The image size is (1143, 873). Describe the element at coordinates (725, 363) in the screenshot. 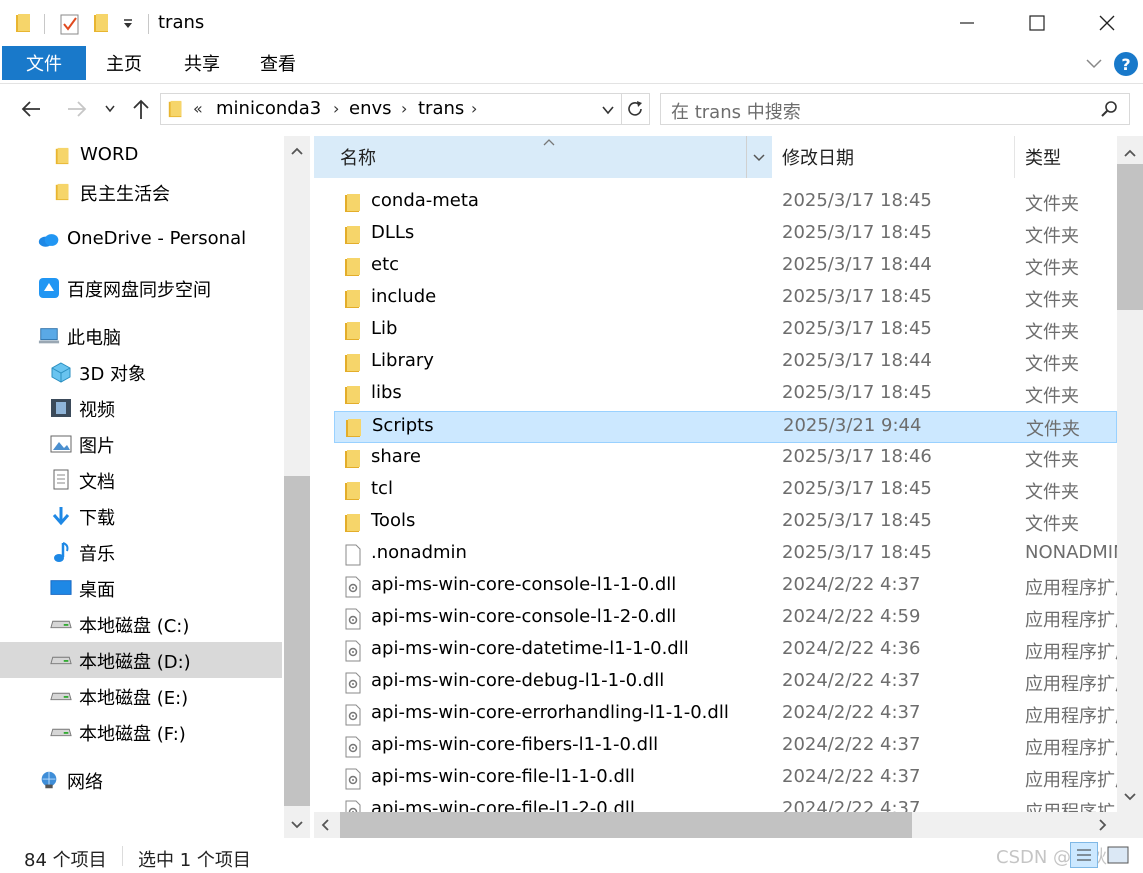

I see `file-row: Library 2025/3/17 18:44 文件夹` at that location.